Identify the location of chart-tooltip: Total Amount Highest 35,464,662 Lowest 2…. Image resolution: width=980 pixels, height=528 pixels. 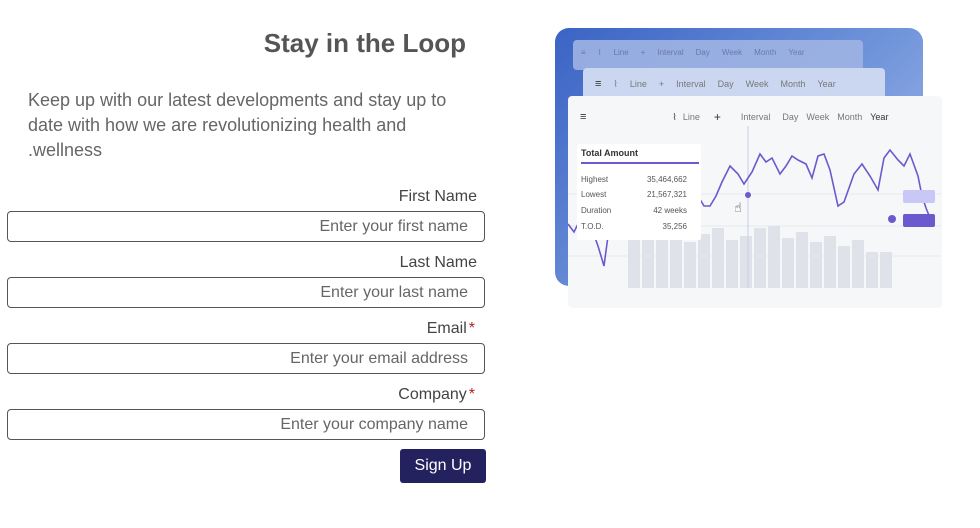
(639, 192).